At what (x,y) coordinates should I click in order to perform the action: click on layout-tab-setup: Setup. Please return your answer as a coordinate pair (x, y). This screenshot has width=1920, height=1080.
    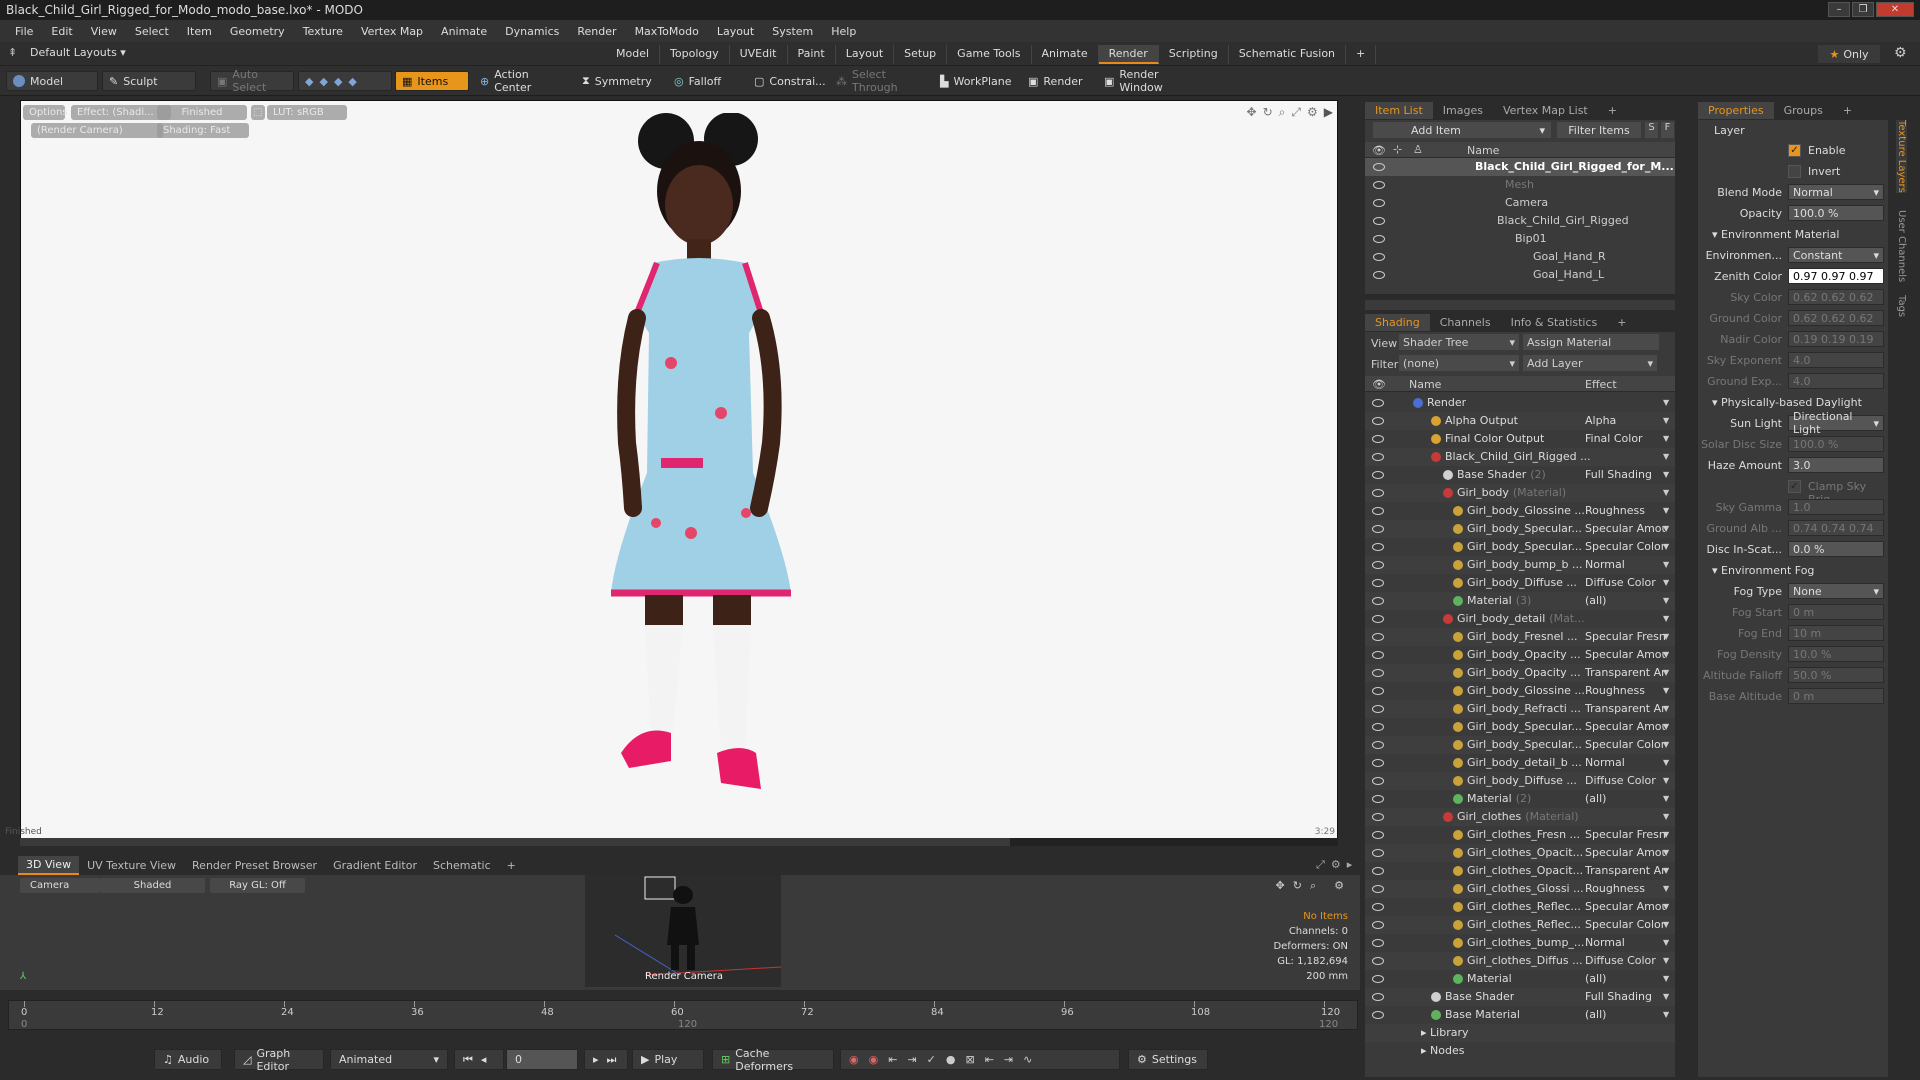
    Looking at the image, I should click on (921, 54).